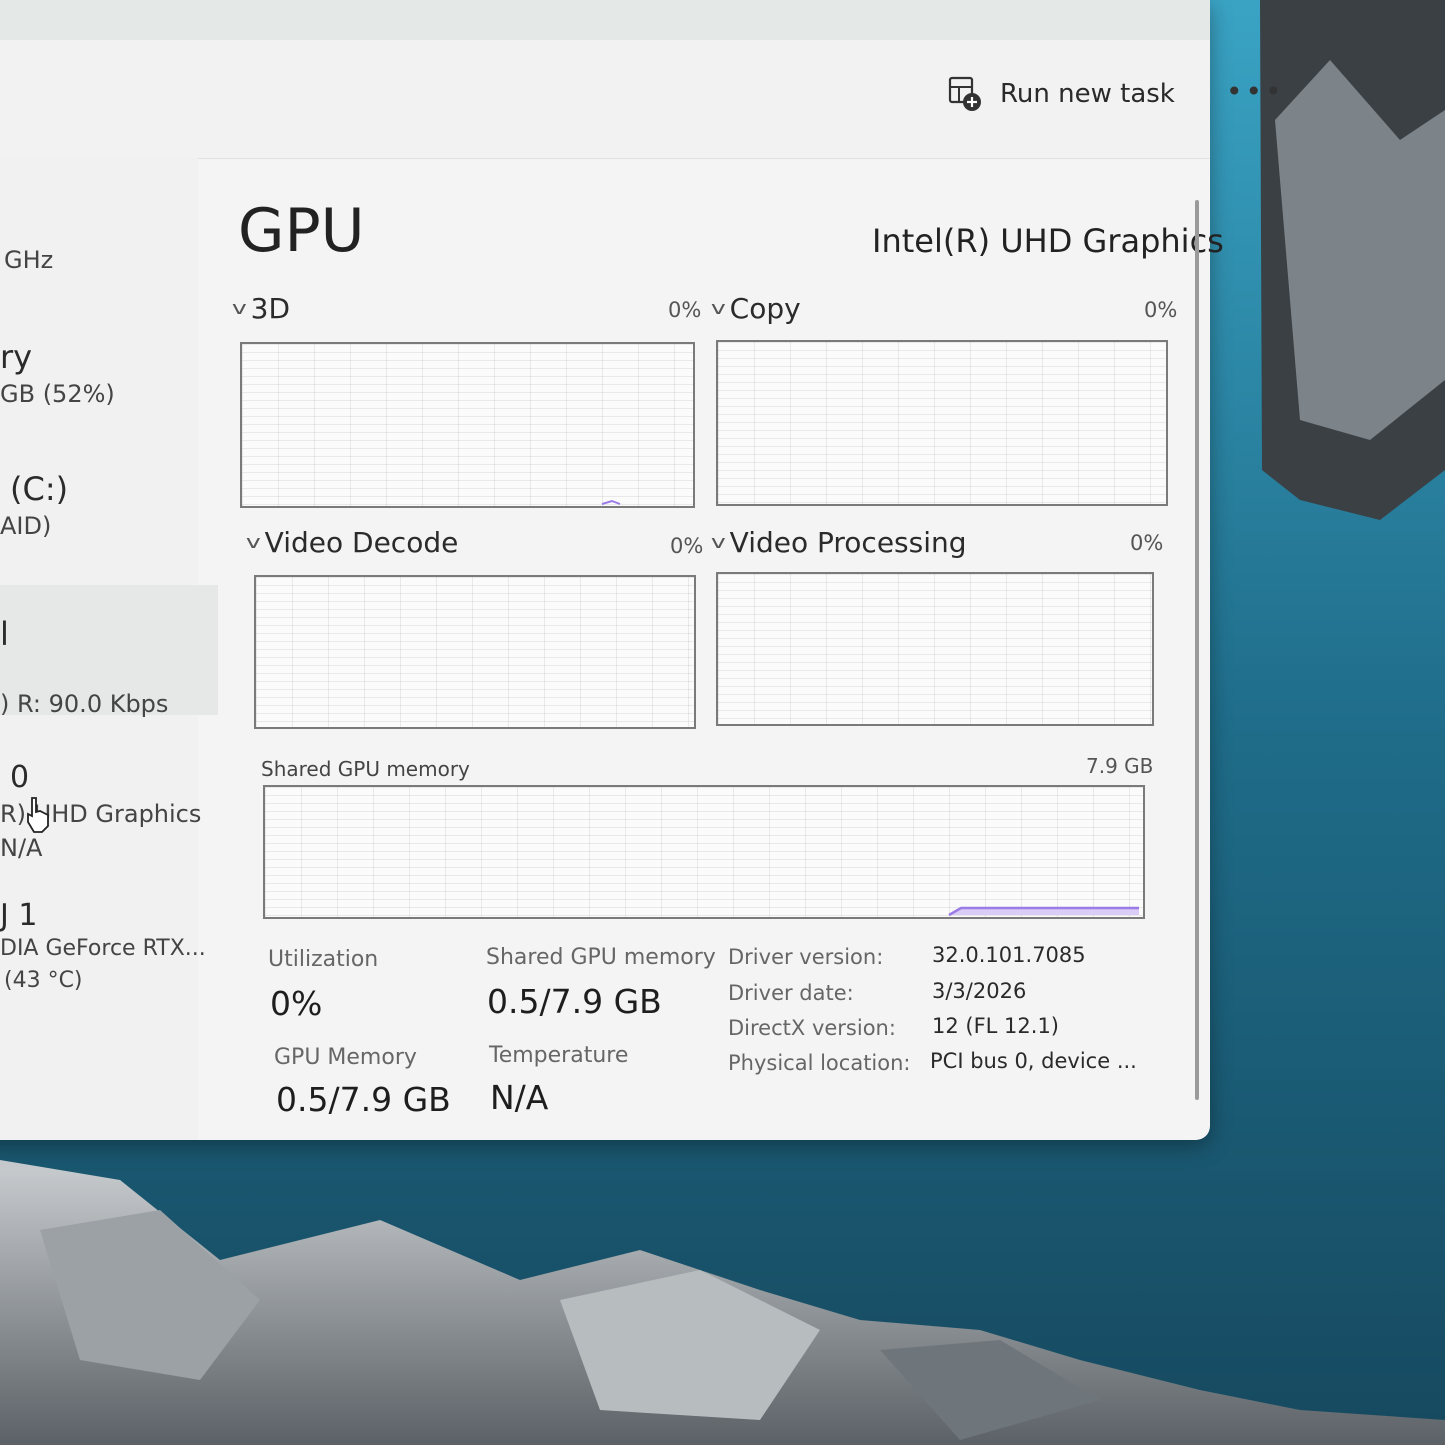  Describe the element at coordinates (1161, 310) in the screenshot. I see `engine-percent-copy: 0%` at that location.